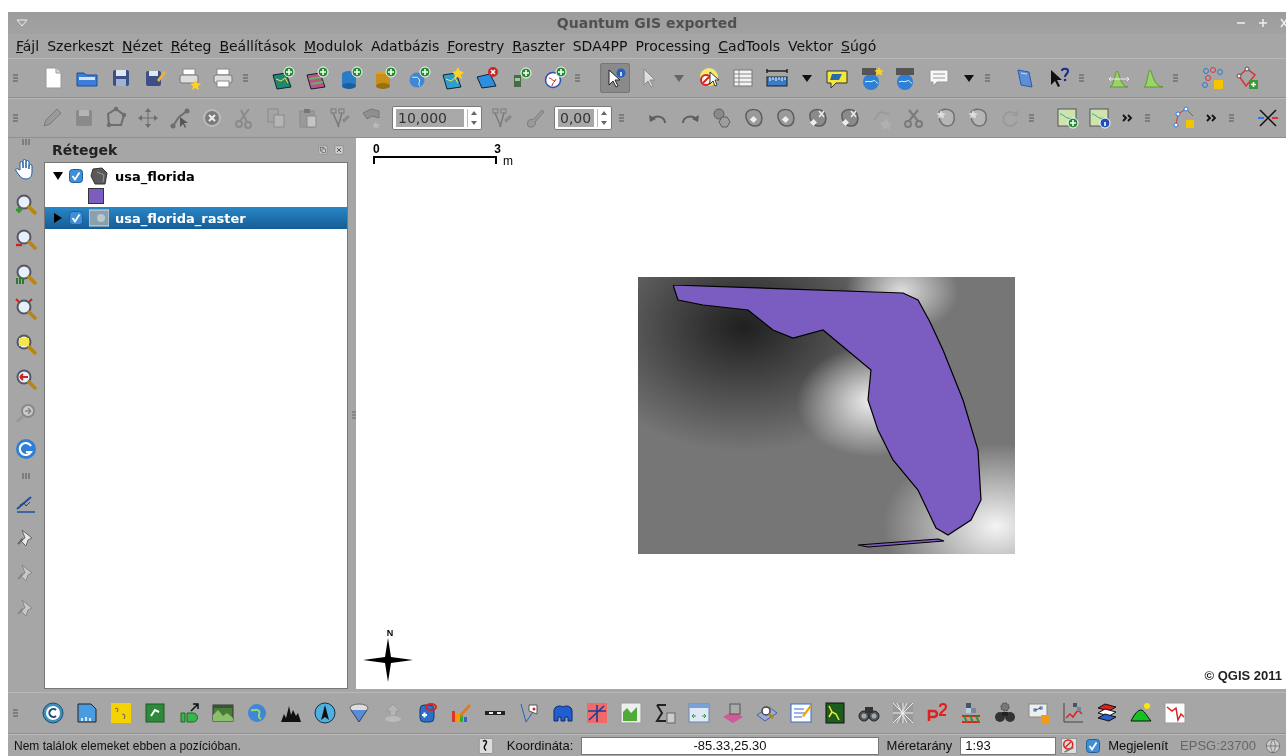 The width and height of the screenshot is (1286, 756). What do you see at coordinates (81, 46) in the screenshot?
I see `menu-item: Szerkeszt` at bounding box center [81, 46].